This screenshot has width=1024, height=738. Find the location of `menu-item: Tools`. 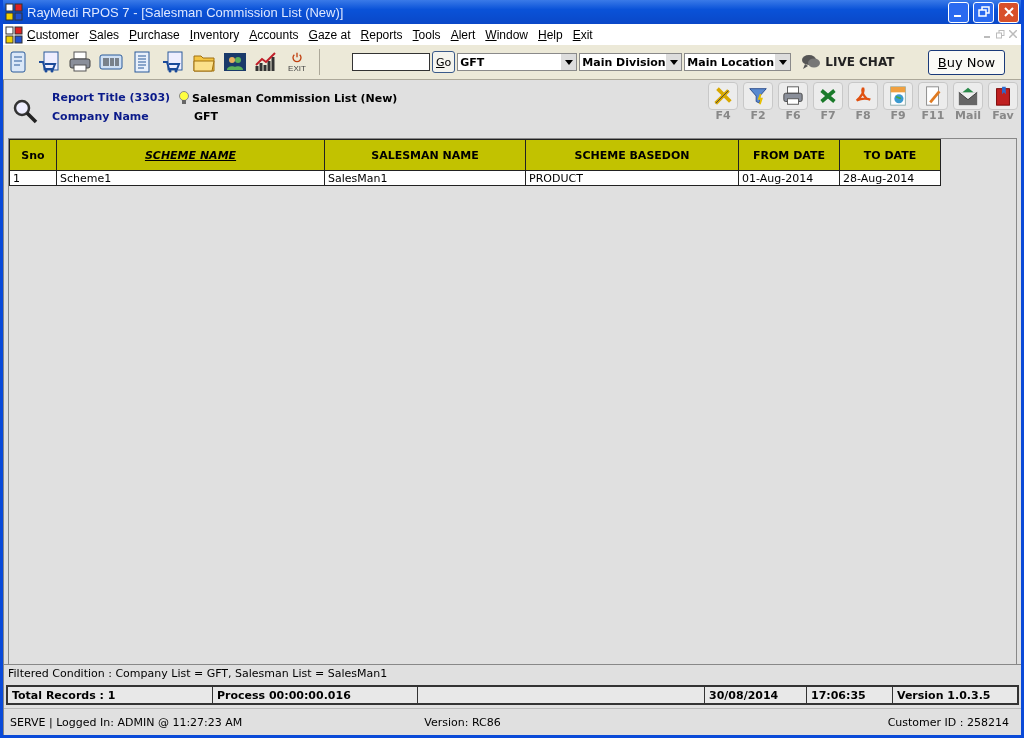

menu-item: Tools is located at coordinates (427, 34).